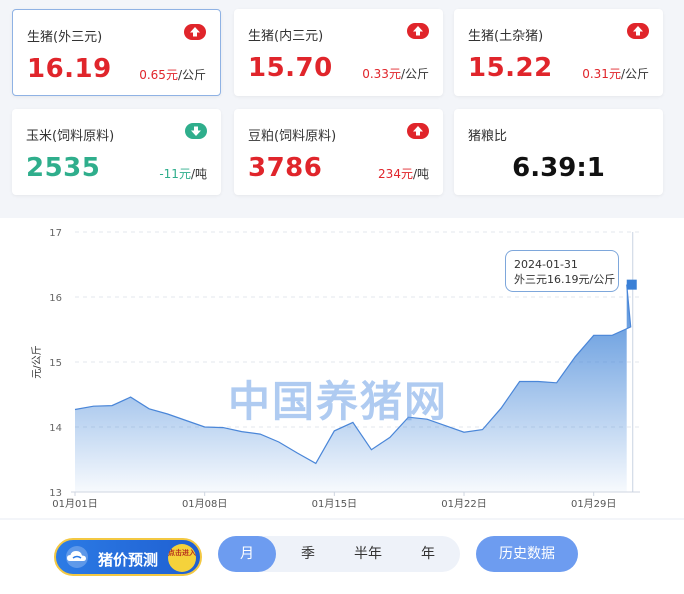 The image size is (684, 594). Describe the element at coordinates (175, 174) in the screenshot. I see `card-change: -11元` at that location.